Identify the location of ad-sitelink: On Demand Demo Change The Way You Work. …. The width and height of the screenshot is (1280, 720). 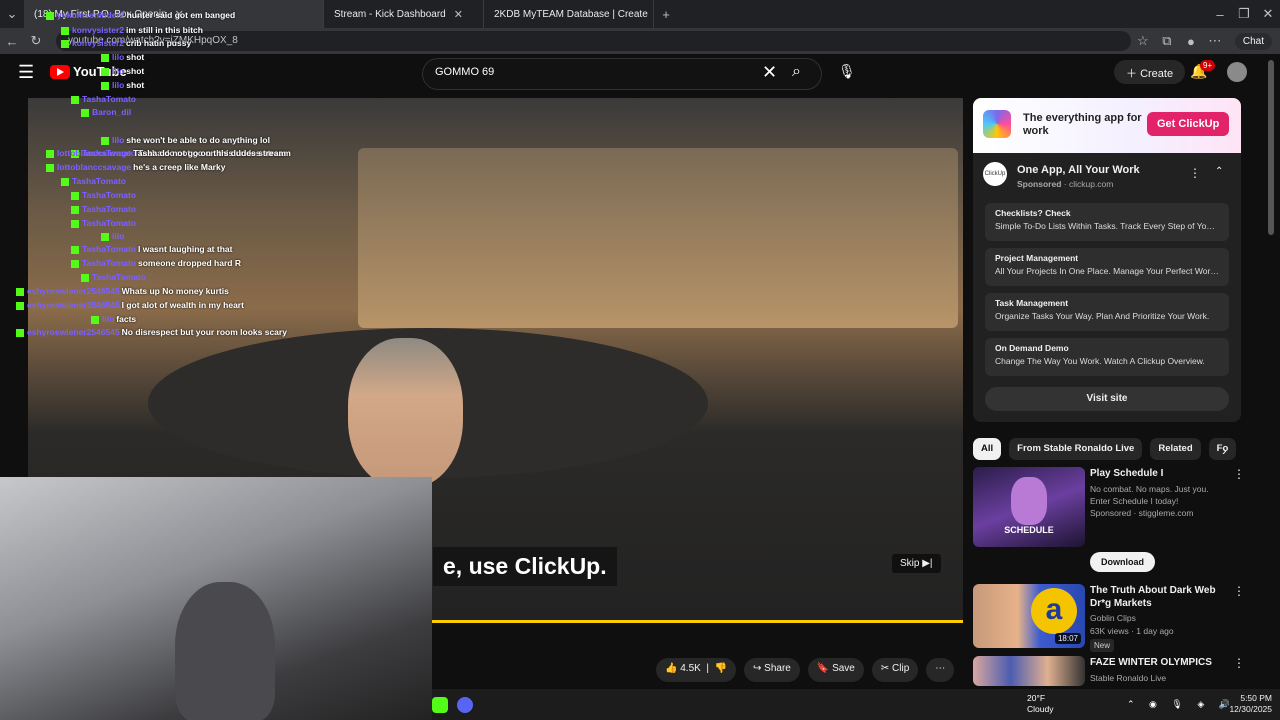
(1107, 357).